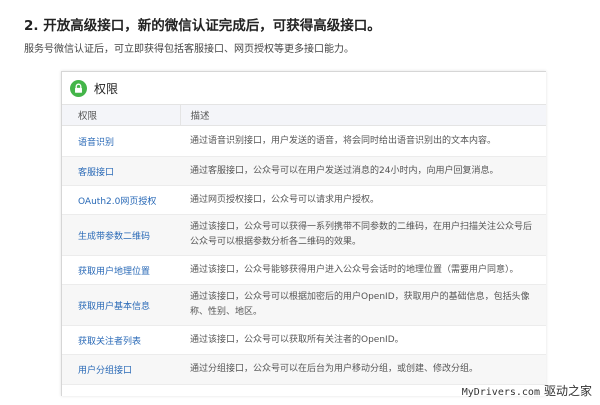 This screenshot has height=405, width=600. What do you see at coordinates (363, 141) in the screenshot?
I see `permission-description: 通过语音识别接口，用户发送的语音，将会同时给出语音识别出的文本内容。` at bounding box center [363, 141].